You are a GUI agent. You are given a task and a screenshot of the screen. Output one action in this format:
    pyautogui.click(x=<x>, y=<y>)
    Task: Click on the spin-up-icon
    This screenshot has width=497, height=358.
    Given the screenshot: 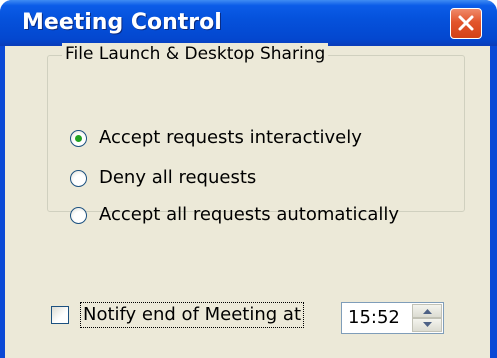 What is the action you would take?
    pyautogui.click(x=427, y=311)
    